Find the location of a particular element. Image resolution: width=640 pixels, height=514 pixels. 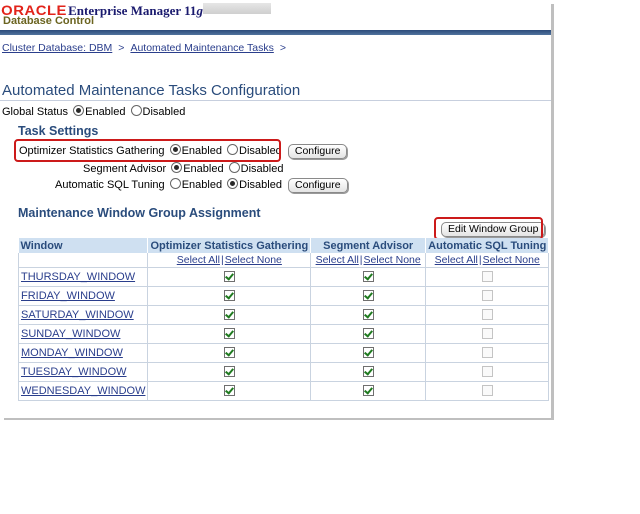

select-links-optimizer: Select All|Select None is located at coordinates (229, 260).